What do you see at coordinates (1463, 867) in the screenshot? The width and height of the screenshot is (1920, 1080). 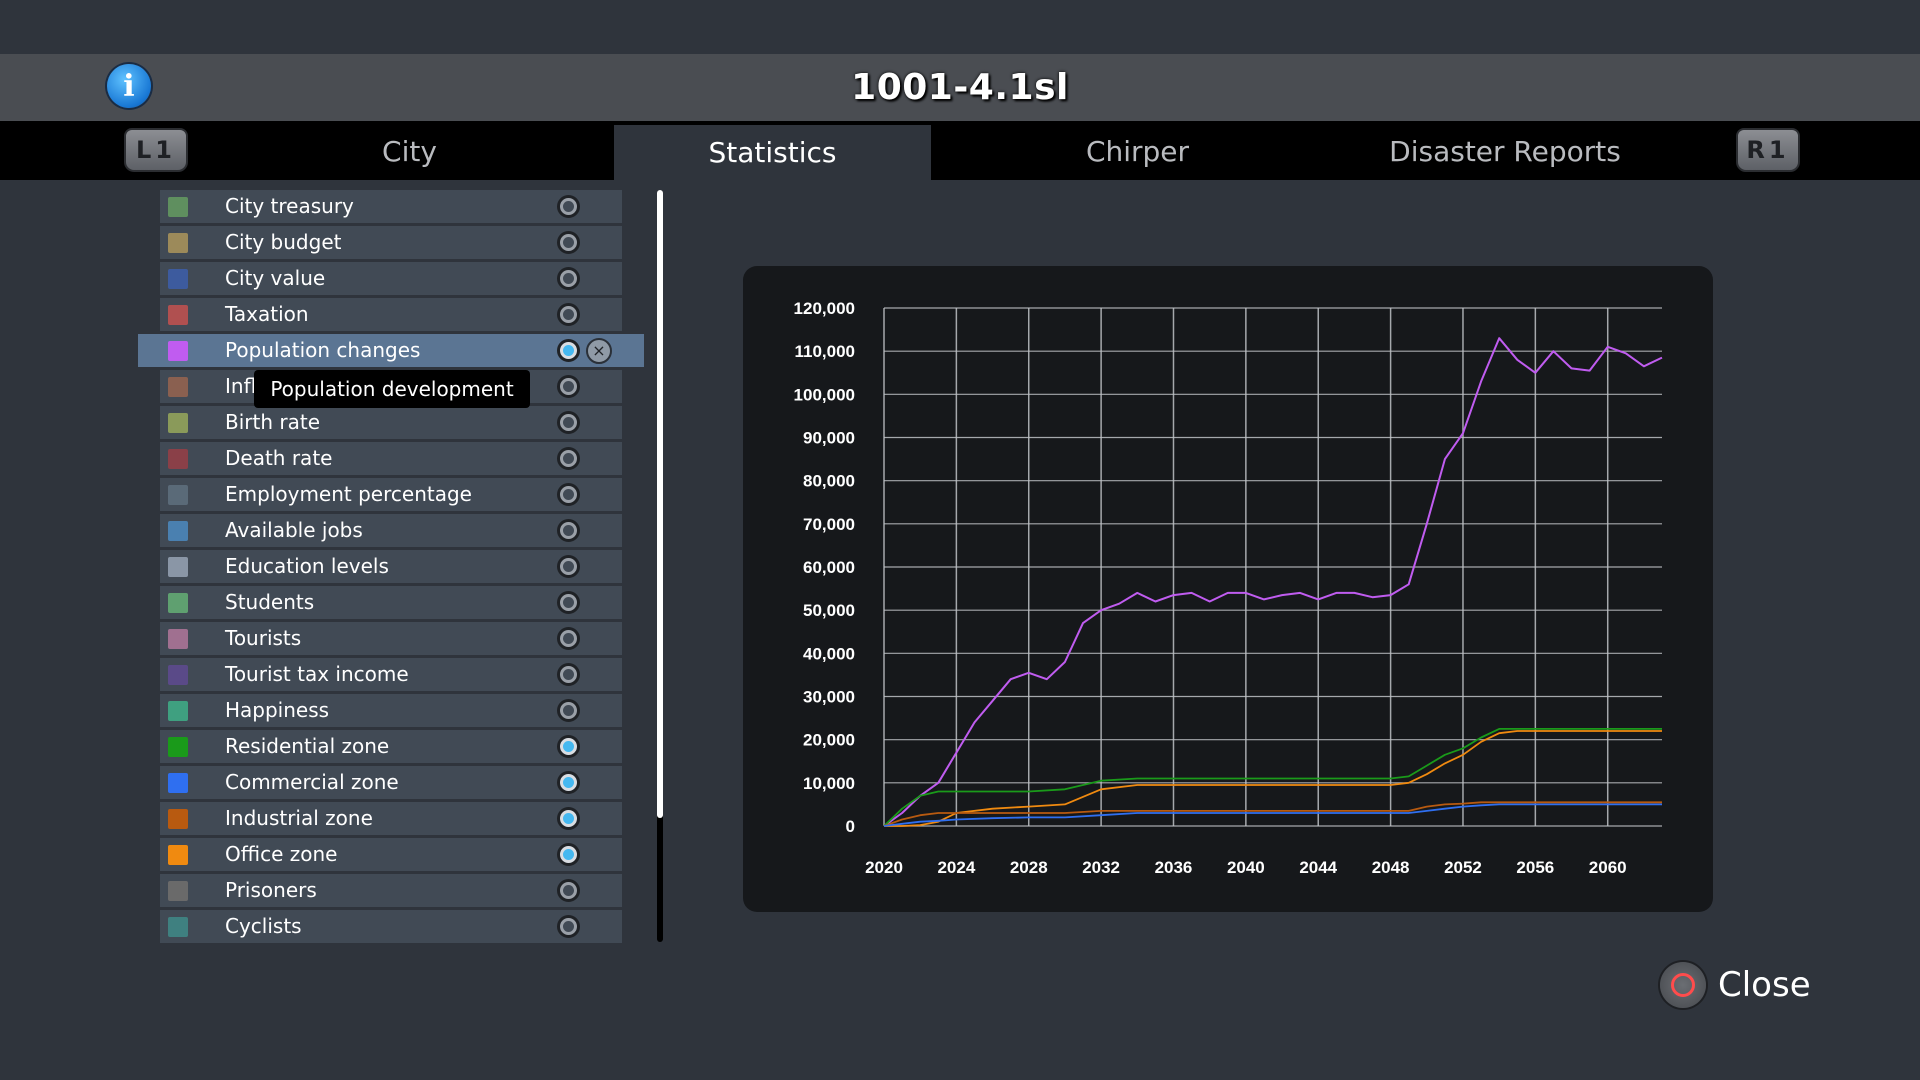 I see `x-tick-label: 2052` at bounding box center [1463, 867].